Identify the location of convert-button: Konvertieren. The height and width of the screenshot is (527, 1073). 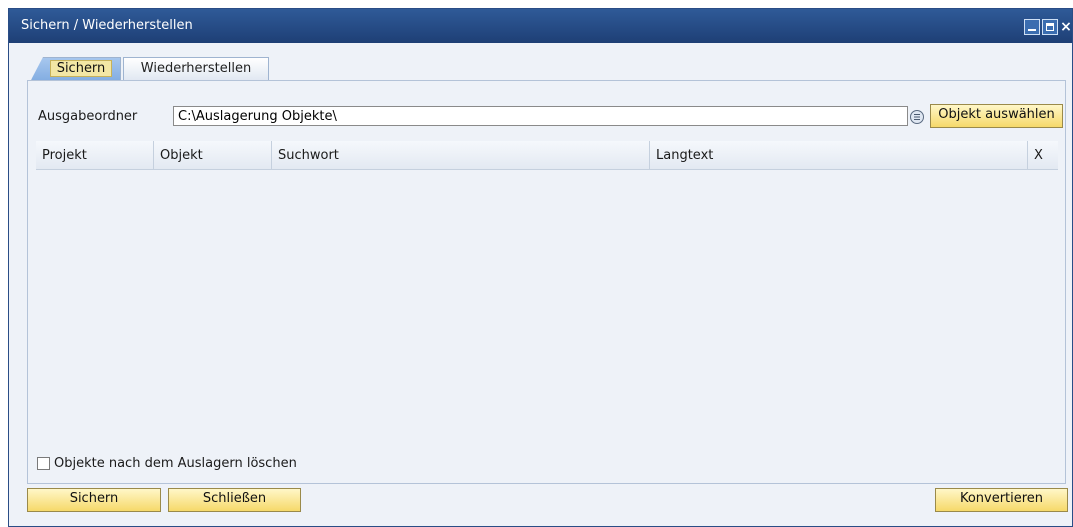
(1001, 500).